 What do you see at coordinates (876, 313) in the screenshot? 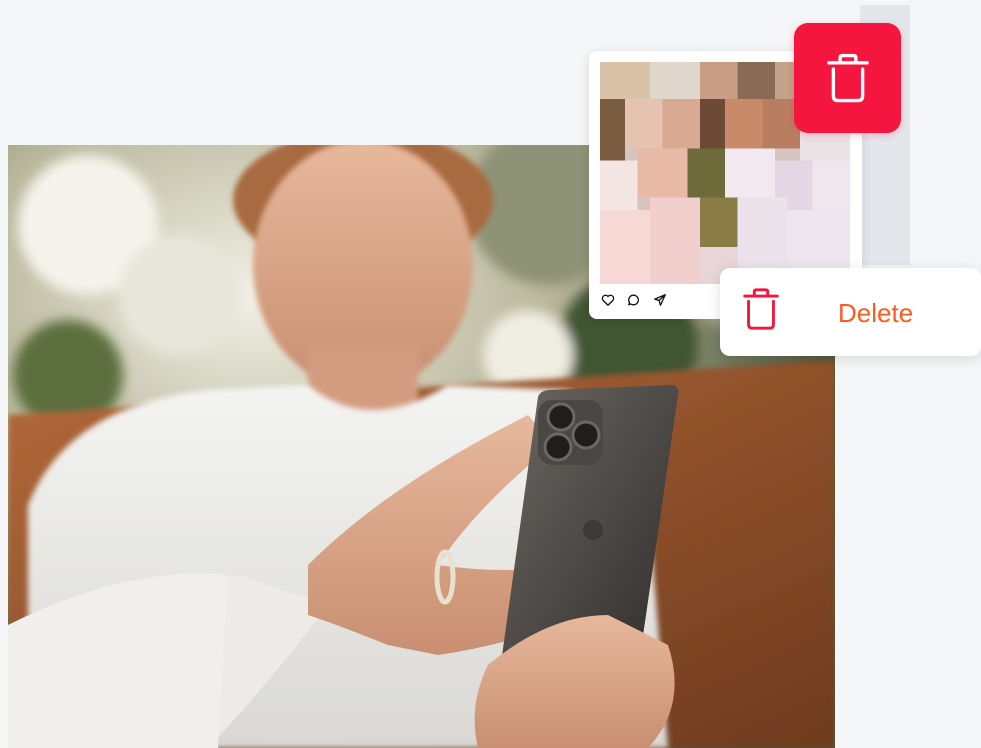
I see `delete-label: Delete` at bounding box center [876, 313].